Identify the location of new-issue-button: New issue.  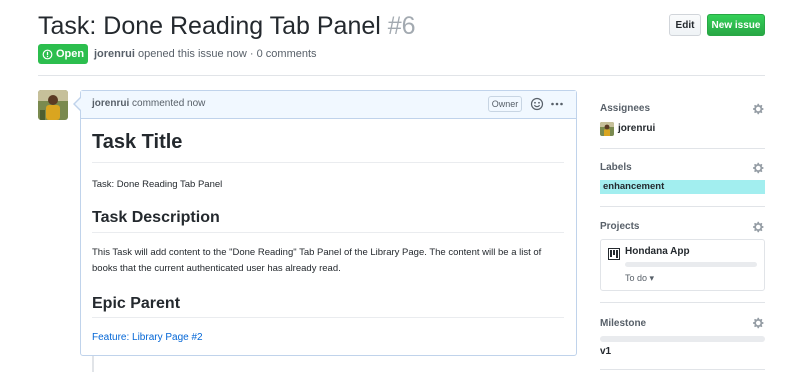
(736, 25).